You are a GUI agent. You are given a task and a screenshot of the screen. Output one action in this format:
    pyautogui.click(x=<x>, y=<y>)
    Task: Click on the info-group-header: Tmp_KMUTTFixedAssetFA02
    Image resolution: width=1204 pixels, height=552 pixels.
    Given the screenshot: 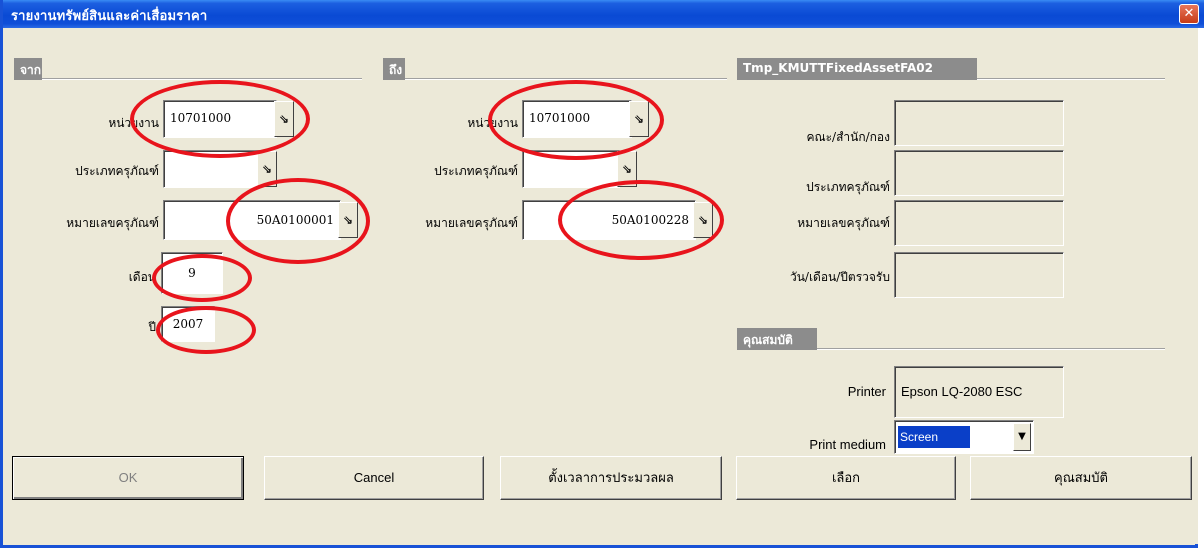 What is the action you would take?
    pyautogui.click(x=857, y=69)
    